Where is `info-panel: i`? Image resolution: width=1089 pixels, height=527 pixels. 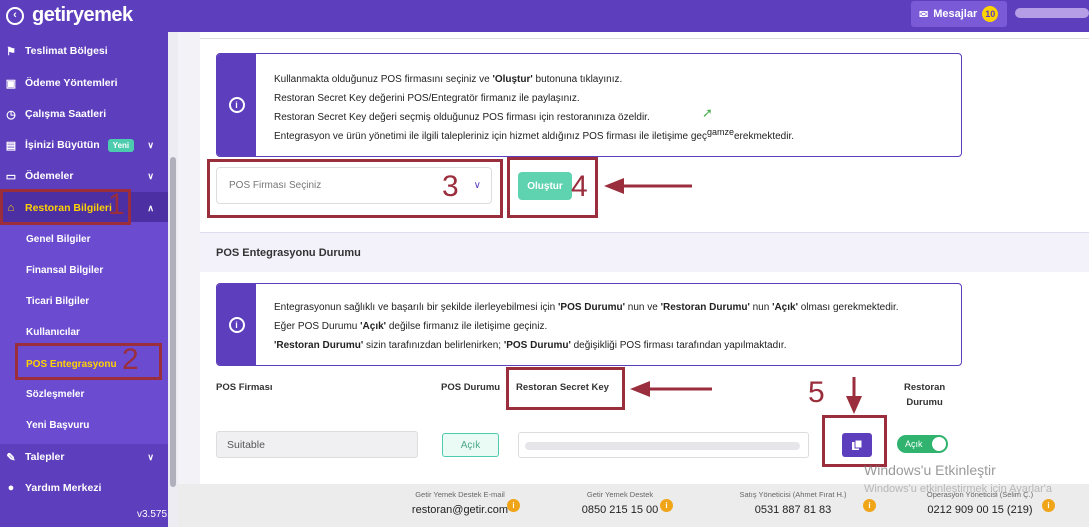 info-panel: i is located at coordinates (236, 324).